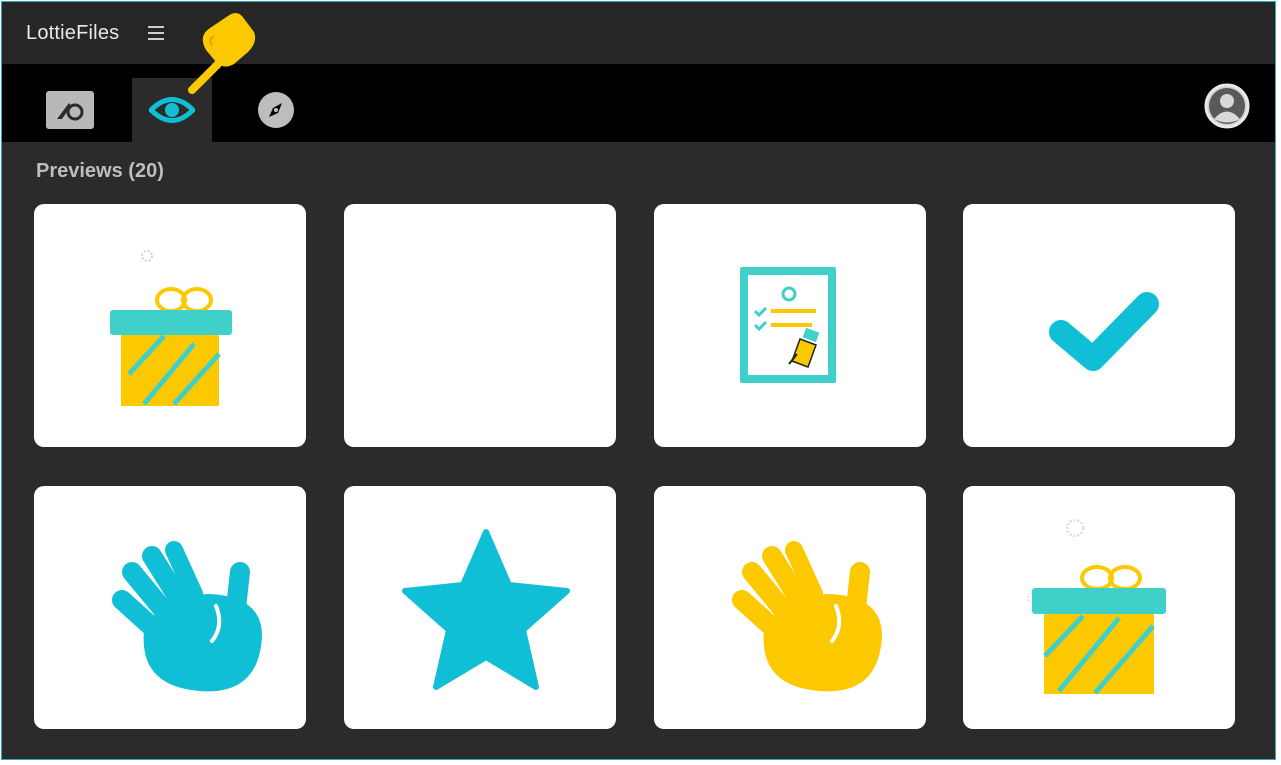 The width and height of the screenshot is (1281, 765). What do you see at coordinates (276, 110) in the screenshot?
I see `compass-icon` at bounding box center [276, 110].